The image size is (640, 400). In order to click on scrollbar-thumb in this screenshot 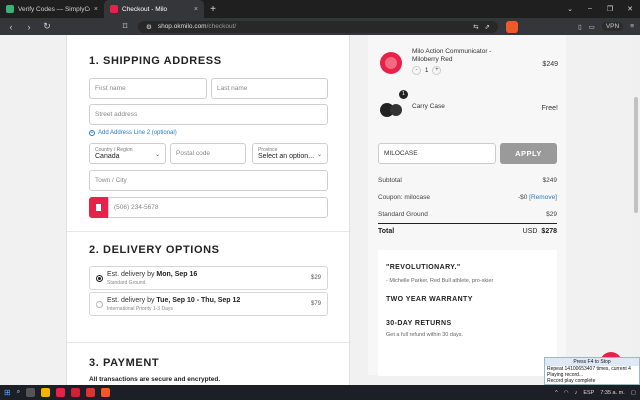, I will do `click(636, 155)`.